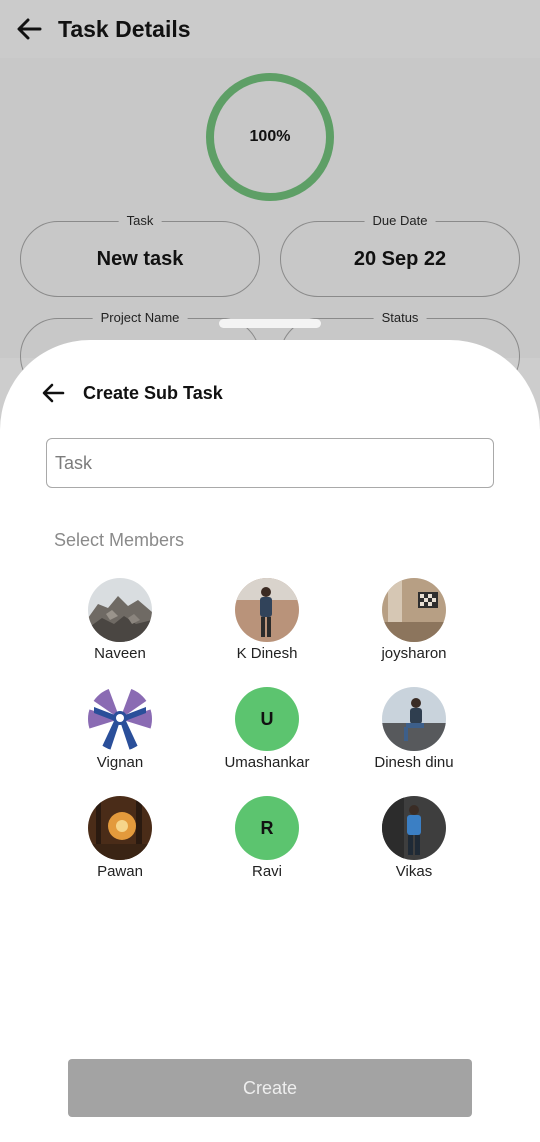  Describe the element at coordinates (120, 719) in the screenshot. I see `vignan-logo` at that location.